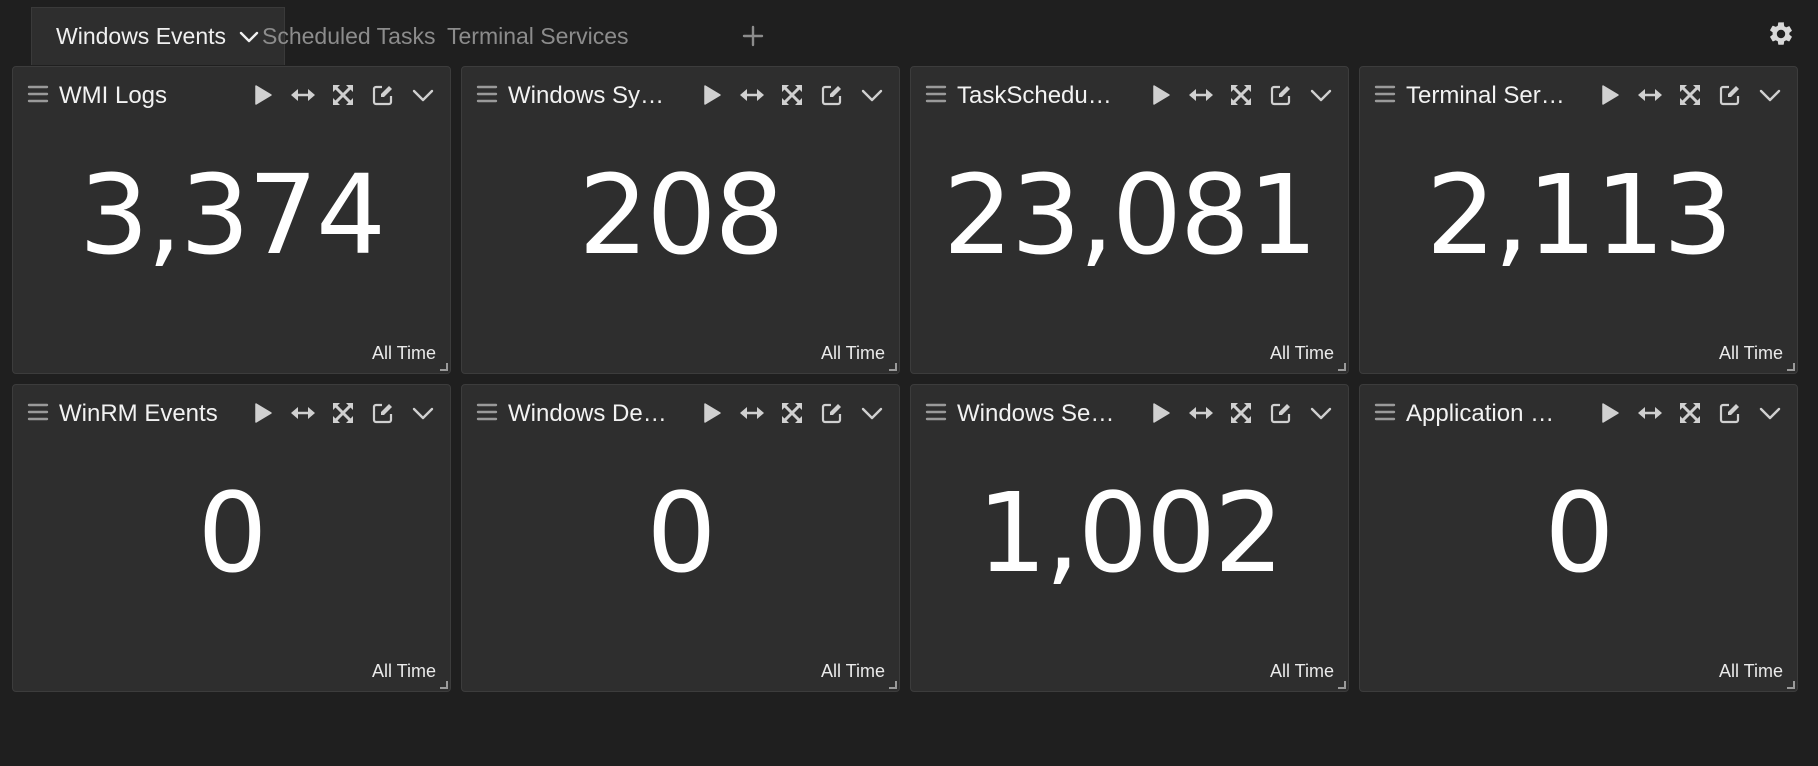 The width and height of the screenshot is (1818, 766). What do you see at coordinates (232, 215) in the screenshot?
I see `widget-value: 3,374` at bounding box center [232, 215].